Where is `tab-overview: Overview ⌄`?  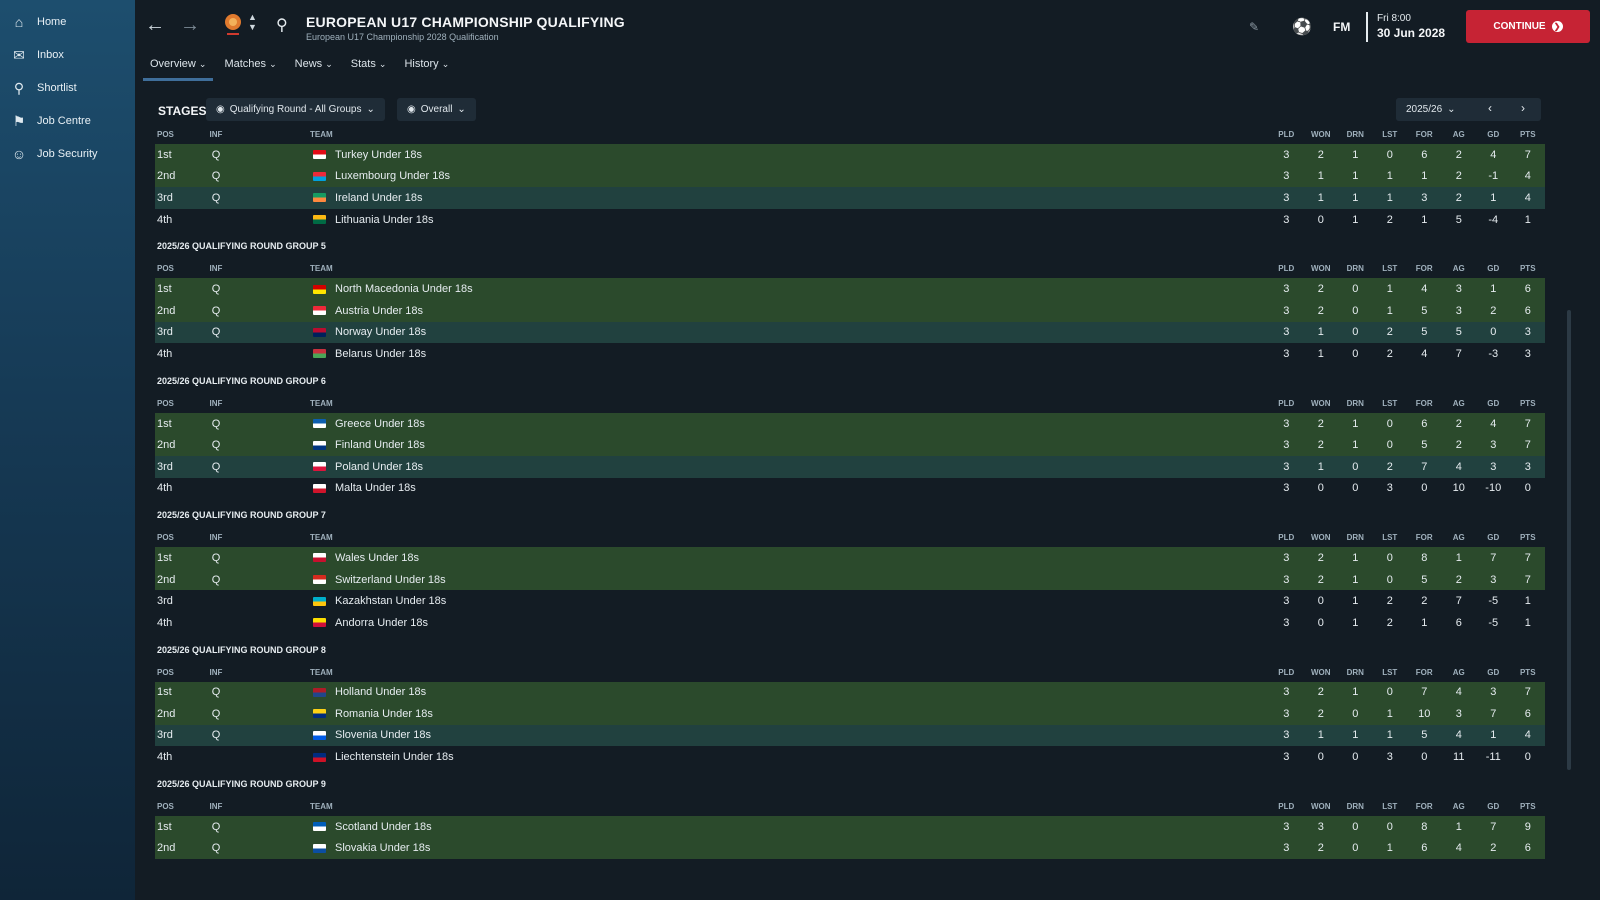
tab-overview: Overview ⌄ is located at coordinates (178, 68).